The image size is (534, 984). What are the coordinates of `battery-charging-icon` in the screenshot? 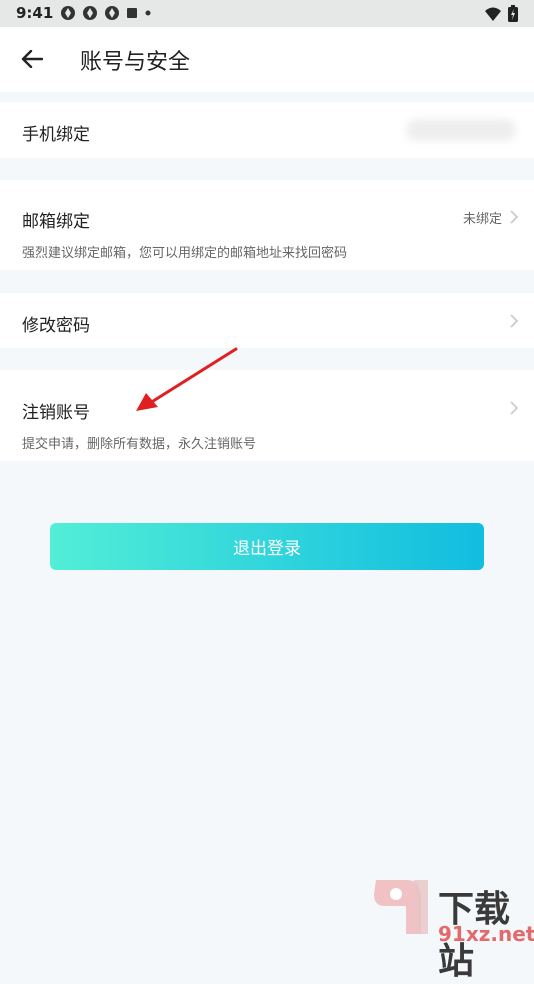 It's located at (513, 13).